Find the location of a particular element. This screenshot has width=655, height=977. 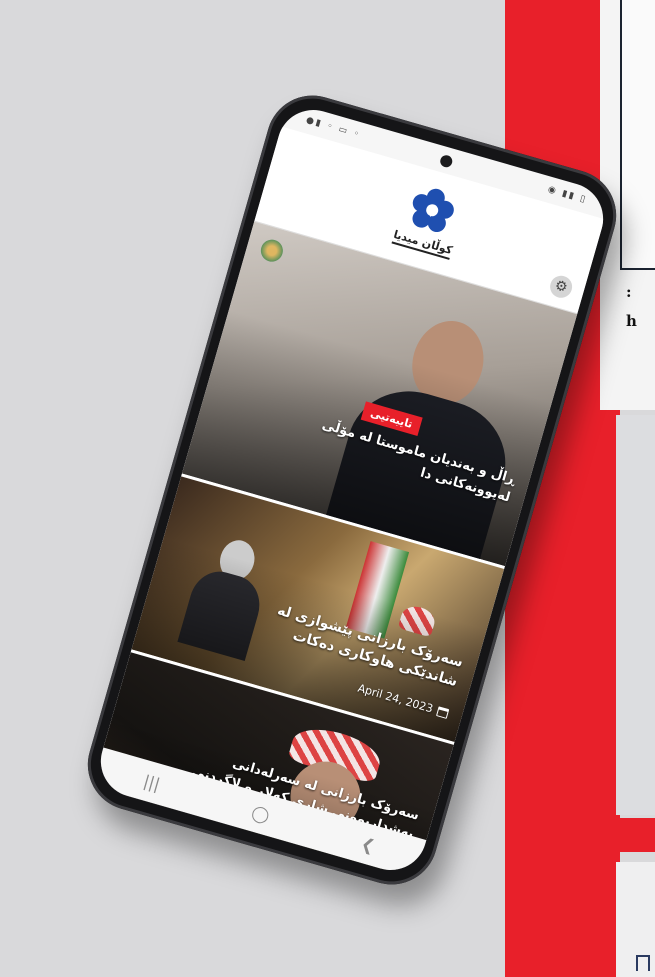

app-logo-icon is located at coordinates (432, 210).